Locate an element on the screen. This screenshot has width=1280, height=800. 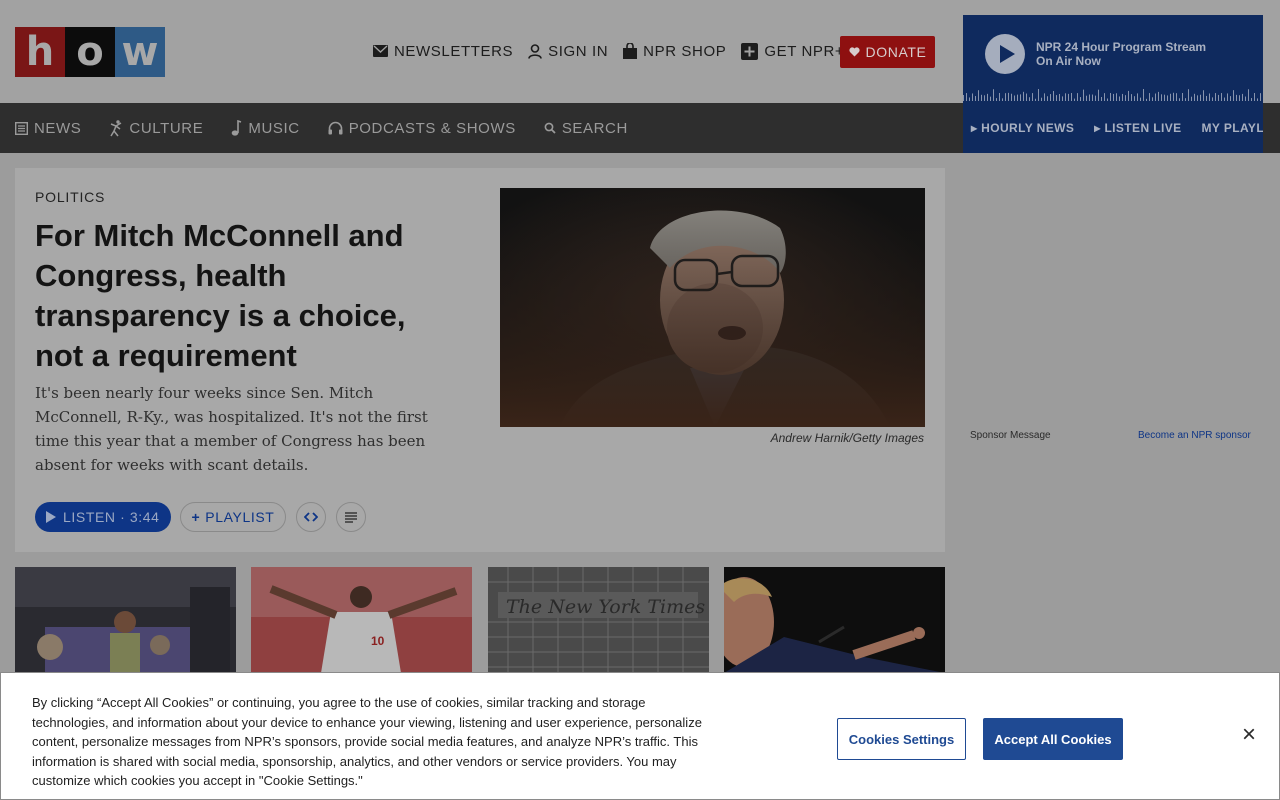
story-actions: LISTEN · 3:44 + PLAYLIST is located at coordinates (201, 517).